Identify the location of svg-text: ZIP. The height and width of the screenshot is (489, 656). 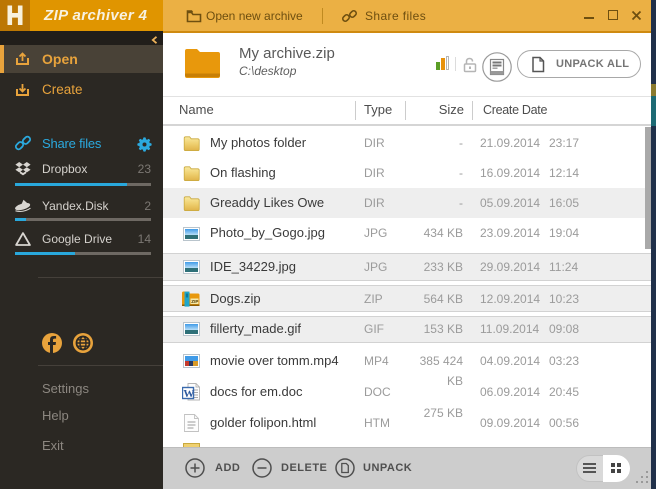
(194, 301).